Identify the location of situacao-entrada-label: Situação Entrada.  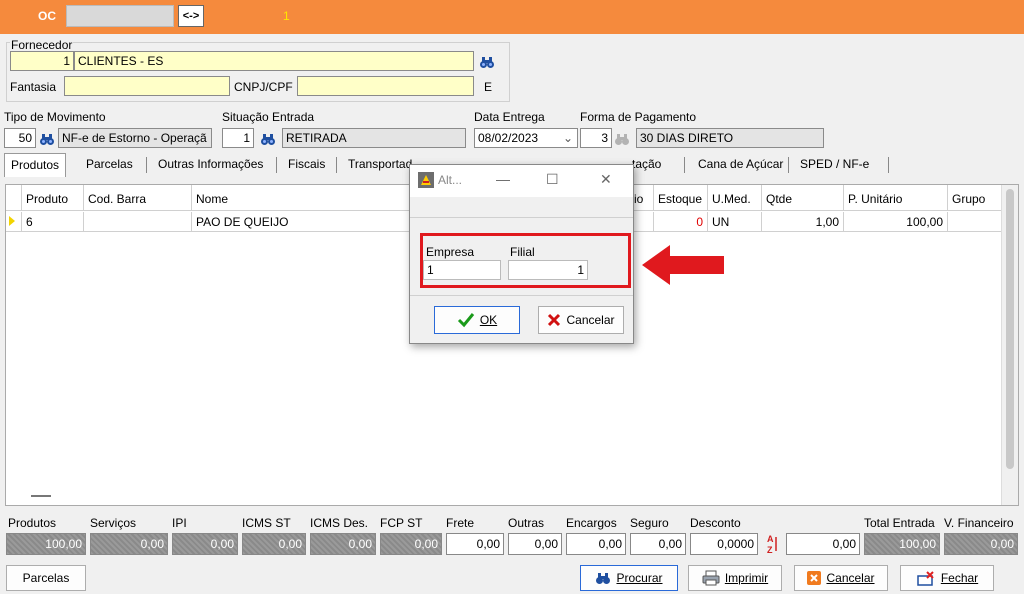
(268, 117).